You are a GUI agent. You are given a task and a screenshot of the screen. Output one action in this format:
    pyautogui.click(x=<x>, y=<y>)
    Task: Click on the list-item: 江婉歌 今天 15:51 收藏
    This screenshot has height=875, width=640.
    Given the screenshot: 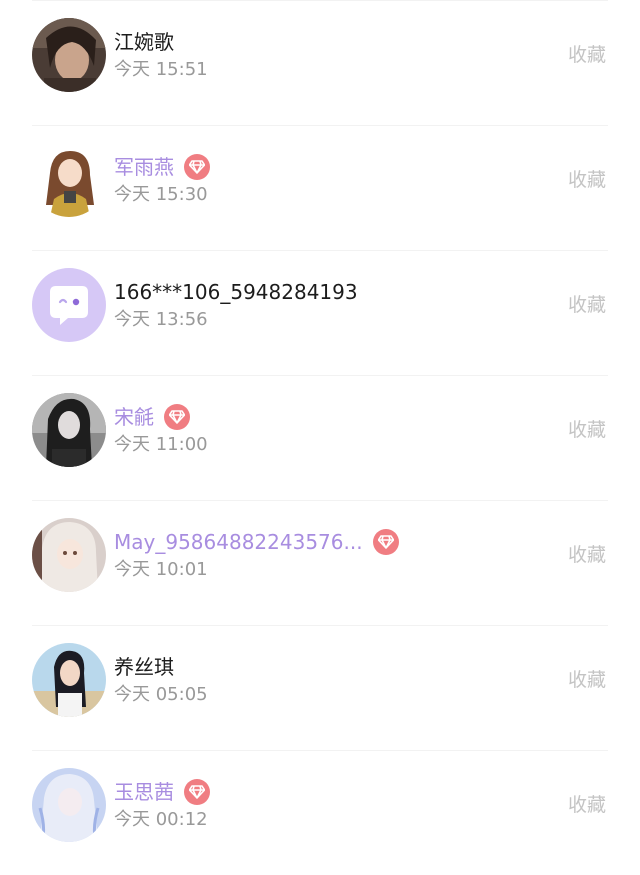 What is the action you would take?
    pyautogui.click(x=320, y=62)
    